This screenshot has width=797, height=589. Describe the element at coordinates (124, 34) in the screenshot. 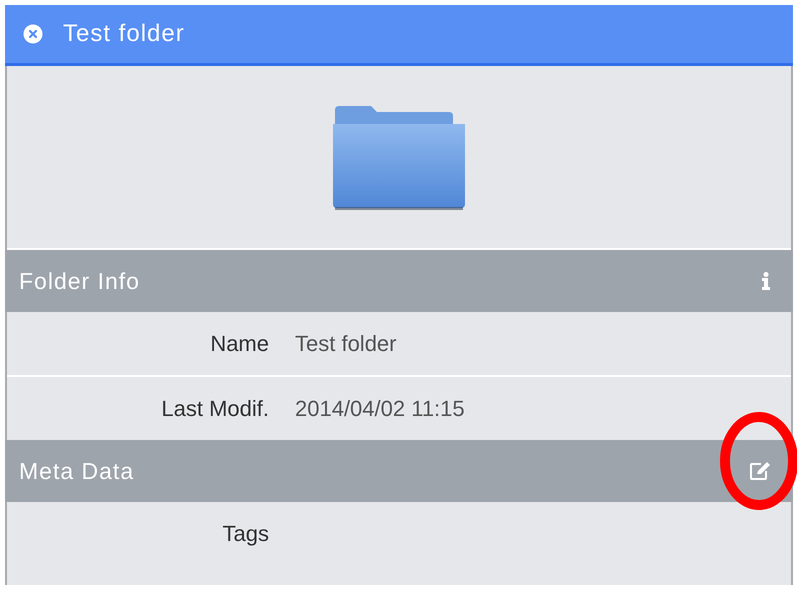

I see `window-title: Test folder` at that location.